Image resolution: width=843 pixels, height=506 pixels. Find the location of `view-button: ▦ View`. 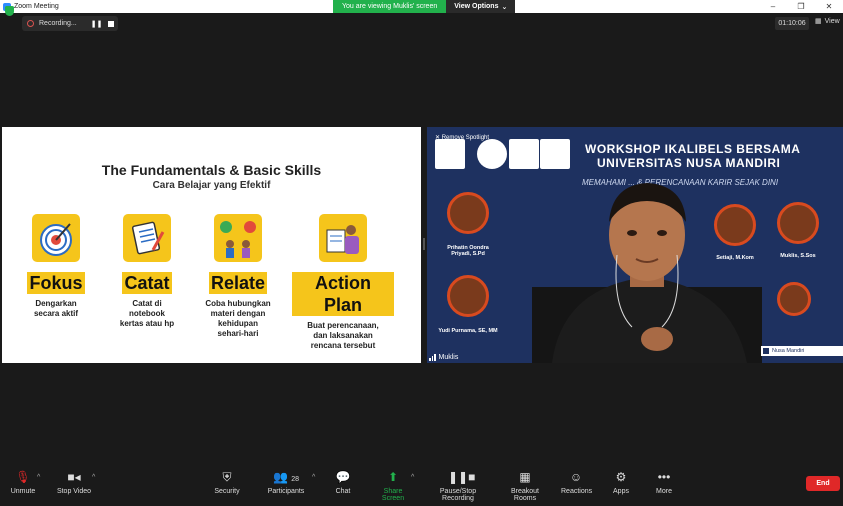

view-button: ▦ View is located at coordinates (827, 21).